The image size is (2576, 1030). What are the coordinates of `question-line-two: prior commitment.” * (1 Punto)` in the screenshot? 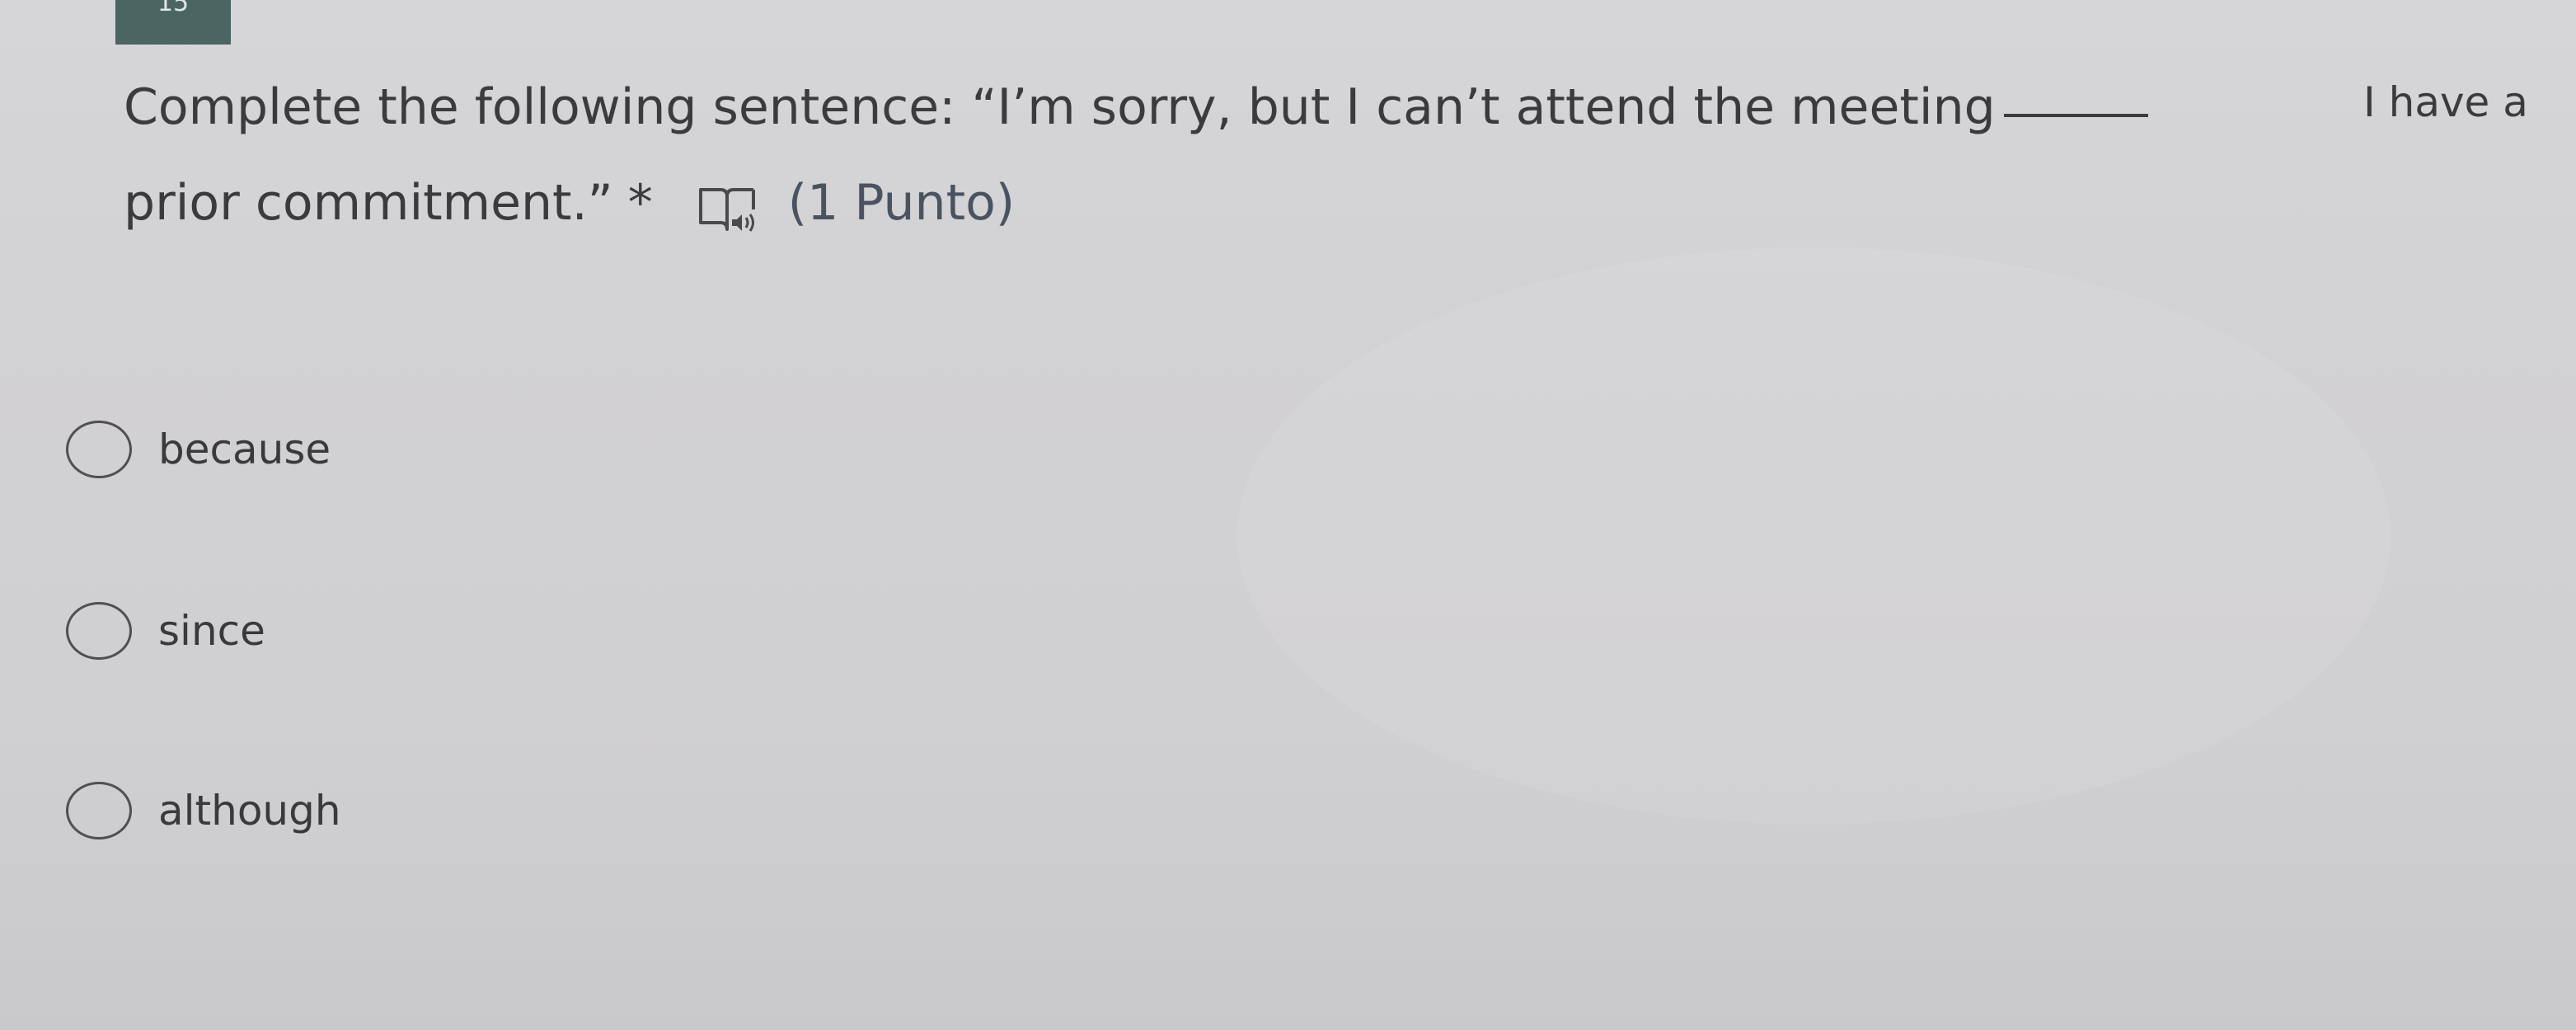 It's located at (570, 203).